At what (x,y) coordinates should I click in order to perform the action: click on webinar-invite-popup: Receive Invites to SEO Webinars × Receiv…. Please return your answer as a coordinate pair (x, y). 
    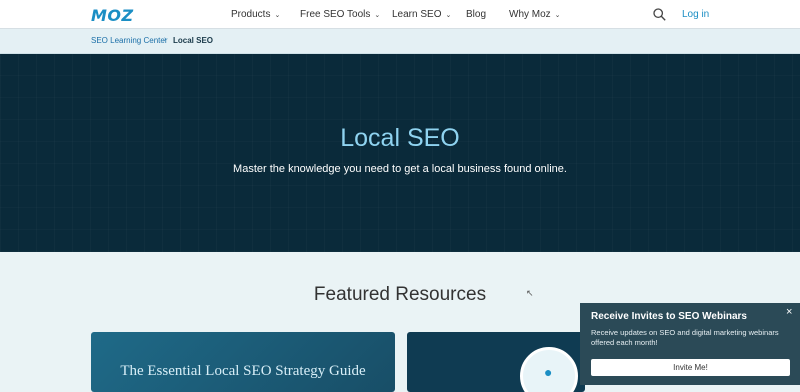
    Looking at the image, I should click on (690, 344).